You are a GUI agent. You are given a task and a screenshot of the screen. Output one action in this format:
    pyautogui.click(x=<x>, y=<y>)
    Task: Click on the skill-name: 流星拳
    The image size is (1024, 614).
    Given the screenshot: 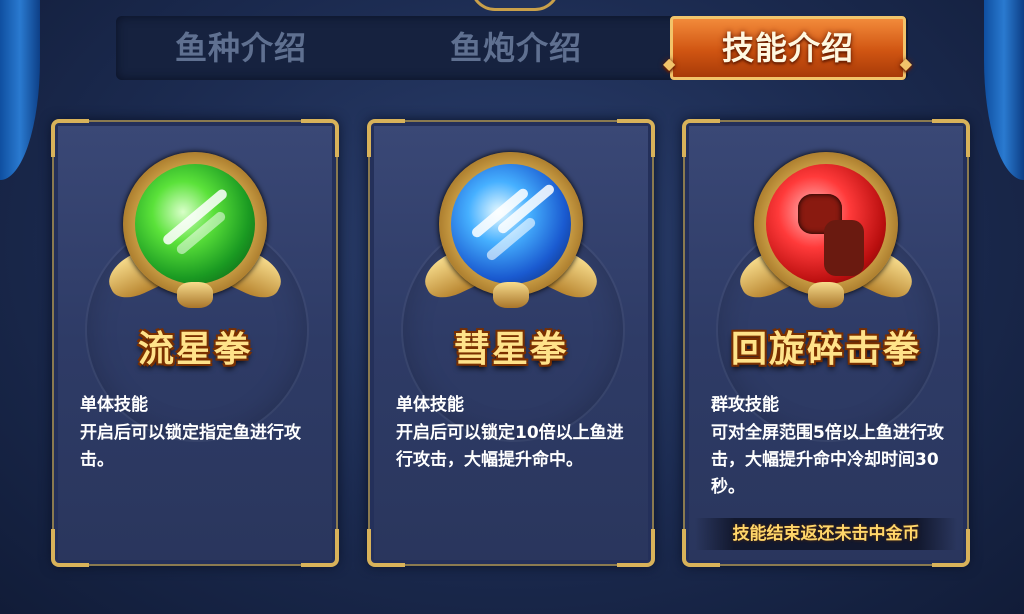 What is the action you would take?
    pyautogui.click(x=194, y=349)
    